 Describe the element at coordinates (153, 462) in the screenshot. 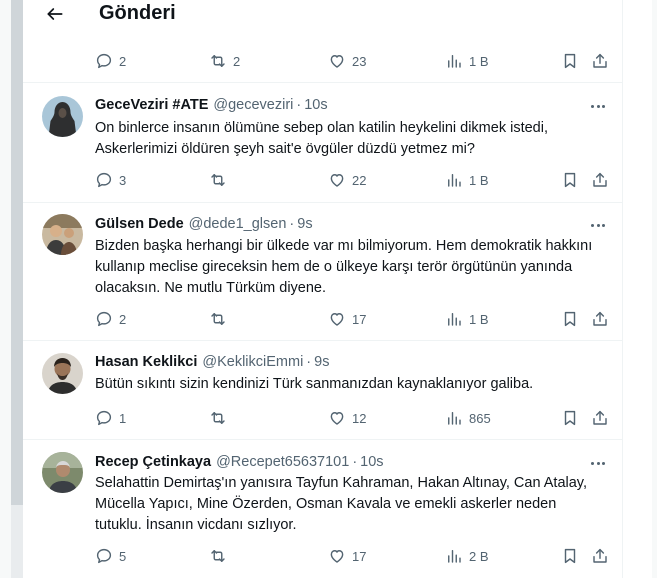

I see `display-name: Recep Çetinkaya` at that location.